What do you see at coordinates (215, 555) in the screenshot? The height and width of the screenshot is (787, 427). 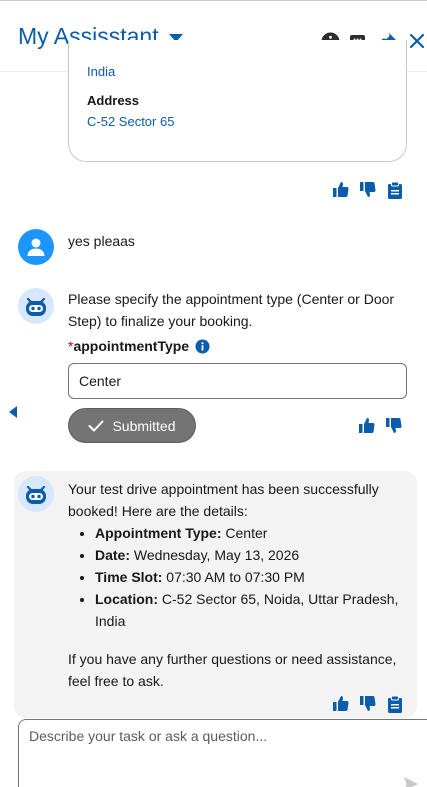 I see `detail-value: Wednesday, May 13, 2026` at bounding box center [215, 555].